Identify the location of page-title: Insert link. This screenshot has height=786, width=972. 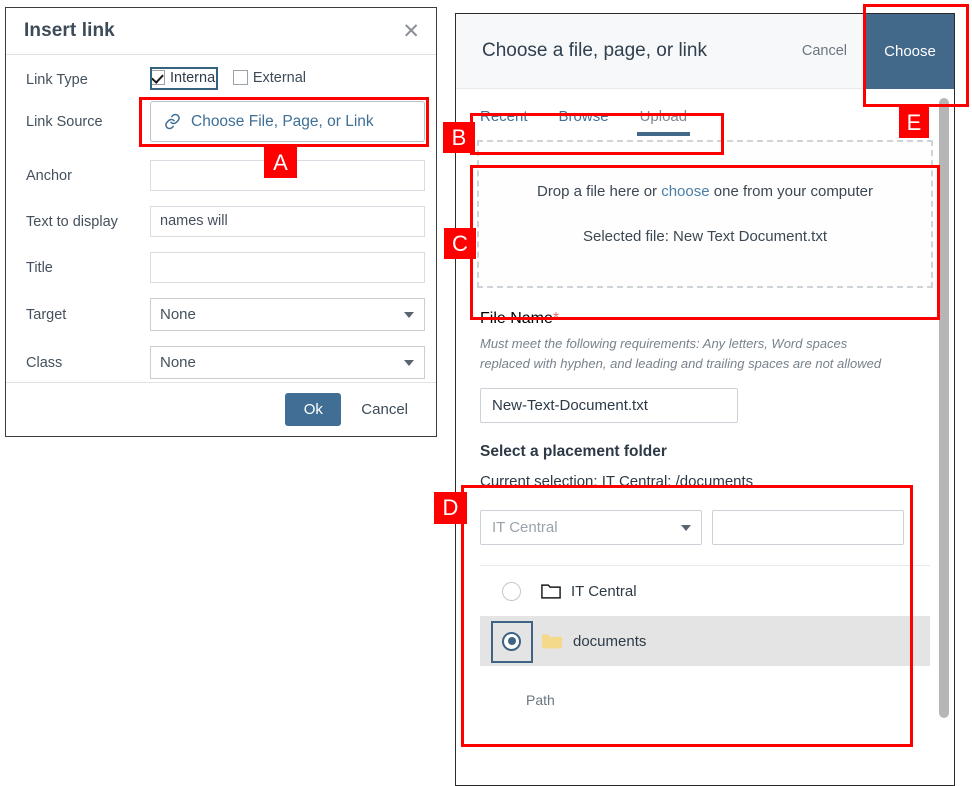
(69, 30).